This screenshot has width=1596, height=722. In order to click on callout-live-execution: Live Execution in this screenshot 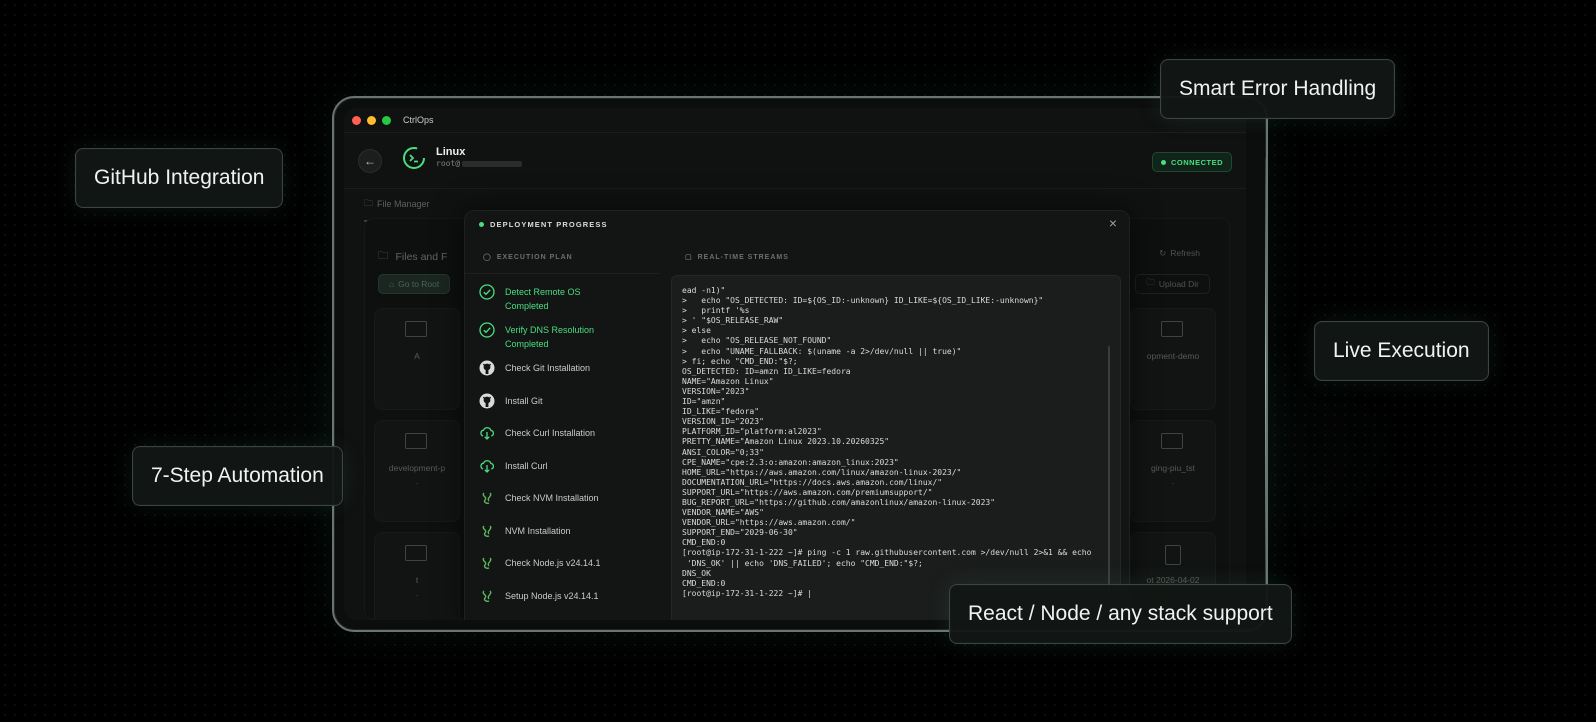, I will do `click(1401, 351)`.